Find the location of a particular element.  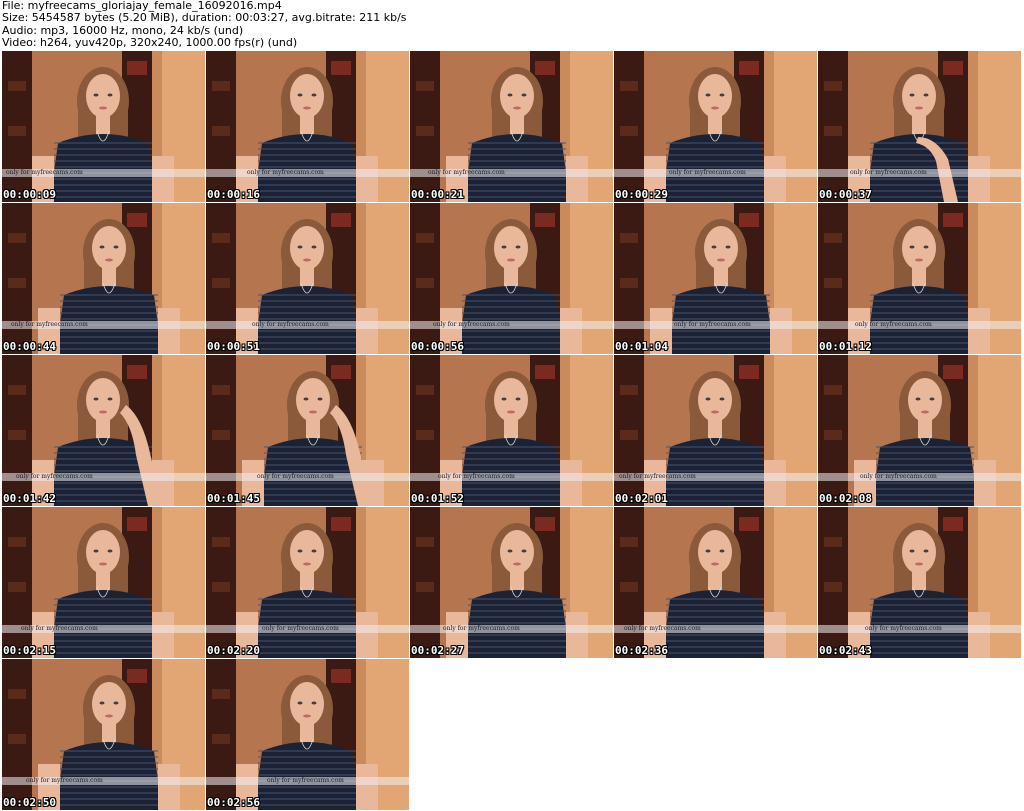

thumbnail-timestamp: 00:00:21 is located at coordinates (437, 194).